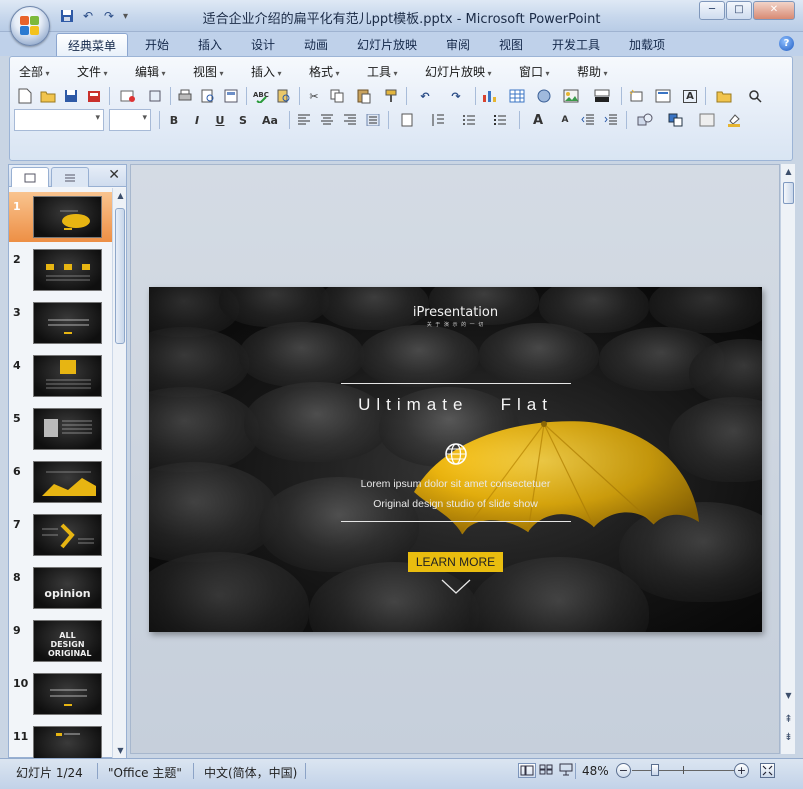  Describe the element at coordinates (636, 96) in the screenshot. I see `new-slide-icon` at that location.